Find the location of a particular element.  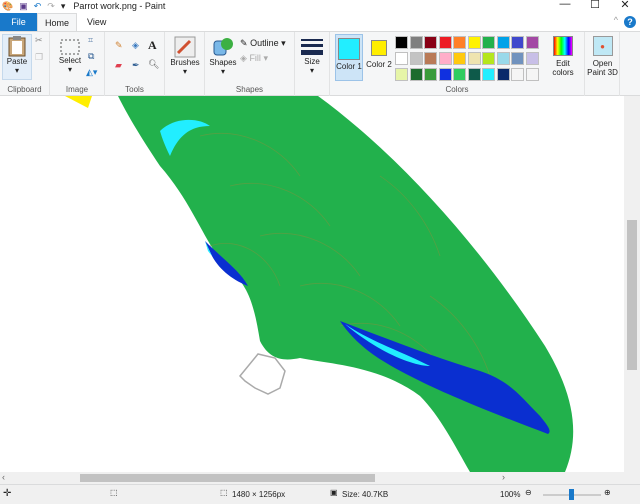

file-size: Size: 40.7KB is located at coordinates (365, 494).